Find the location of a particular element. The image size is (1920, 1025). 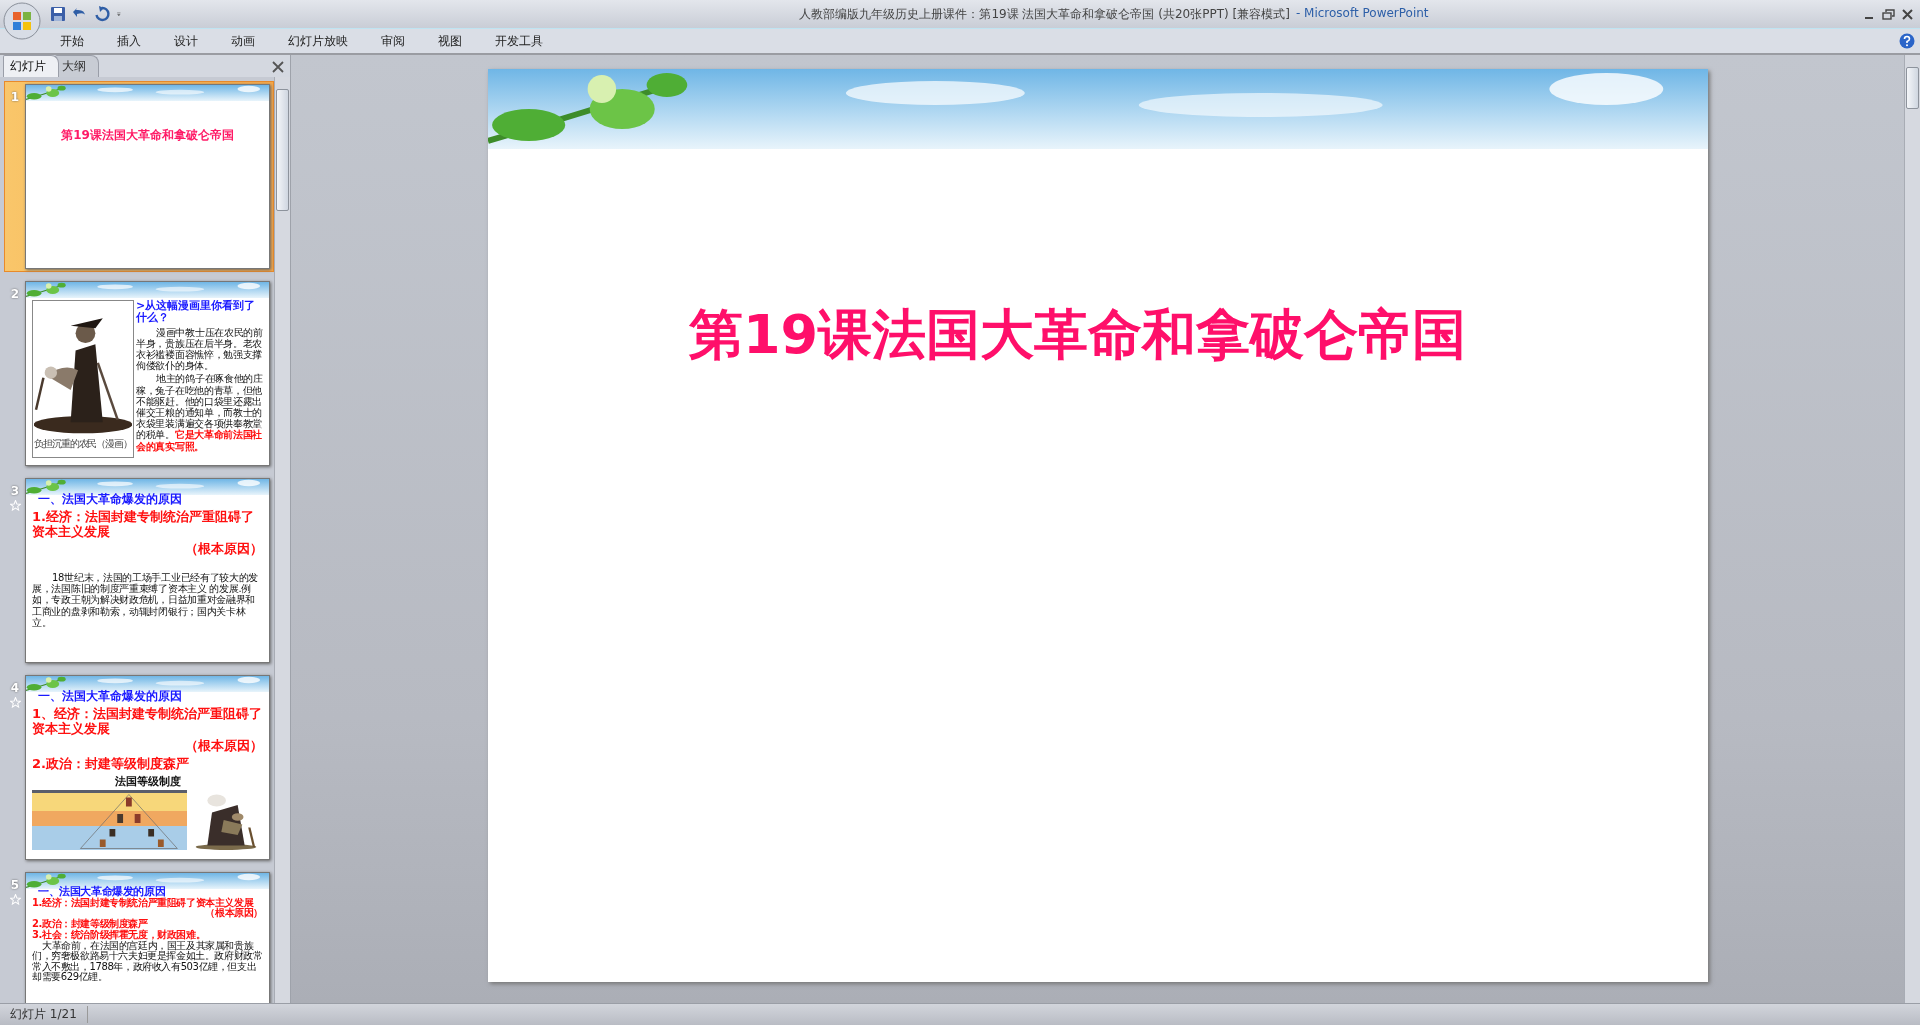

redo-icon is located at coordinates (102, 14).